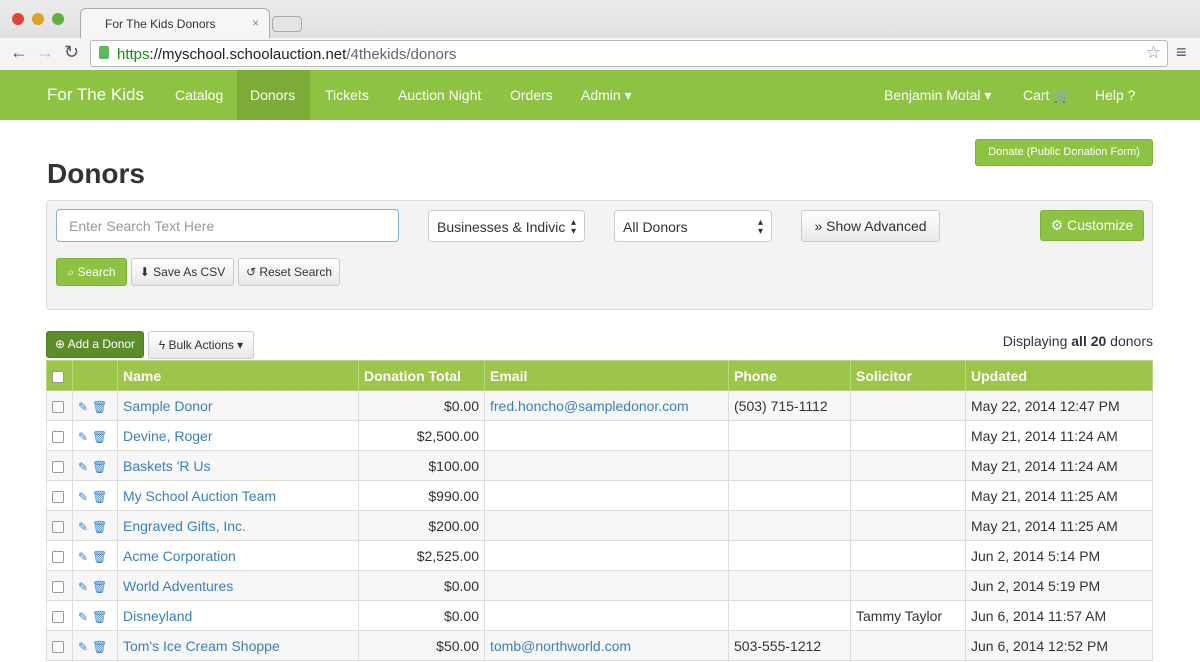  What do you see at coordinates (168, 436) in the screenshot?
I see `donor-name-link: Devine, Roger` at bounding box center [168, 436].